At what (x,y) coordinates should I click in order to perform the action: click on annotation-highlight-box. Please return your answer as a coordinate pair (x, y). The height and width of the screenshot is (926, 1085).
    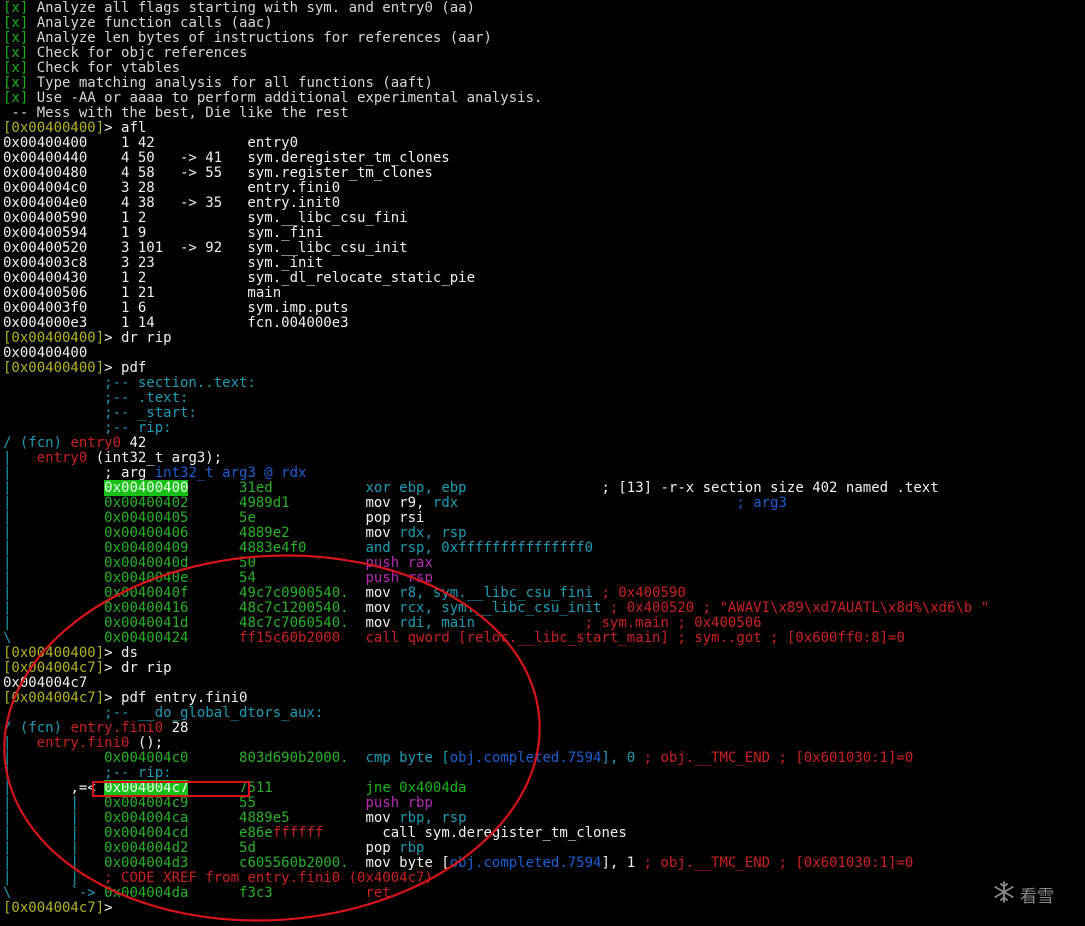
    Looking at the image, I should click on (171, 789).